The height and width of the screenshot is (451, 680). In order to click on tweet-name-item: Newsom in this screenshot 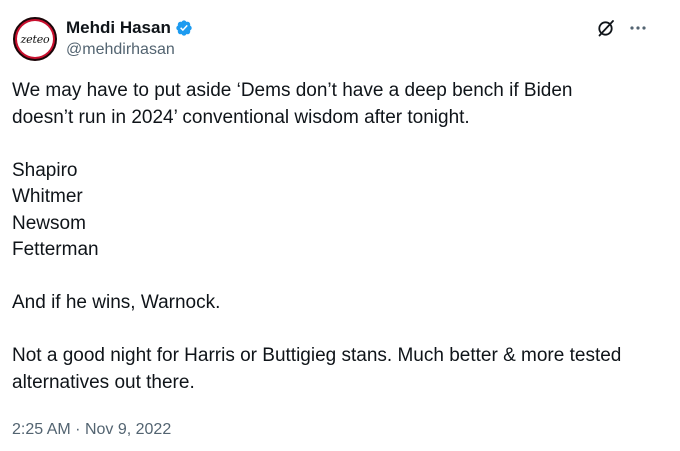, I will do `click(49, 223)`.